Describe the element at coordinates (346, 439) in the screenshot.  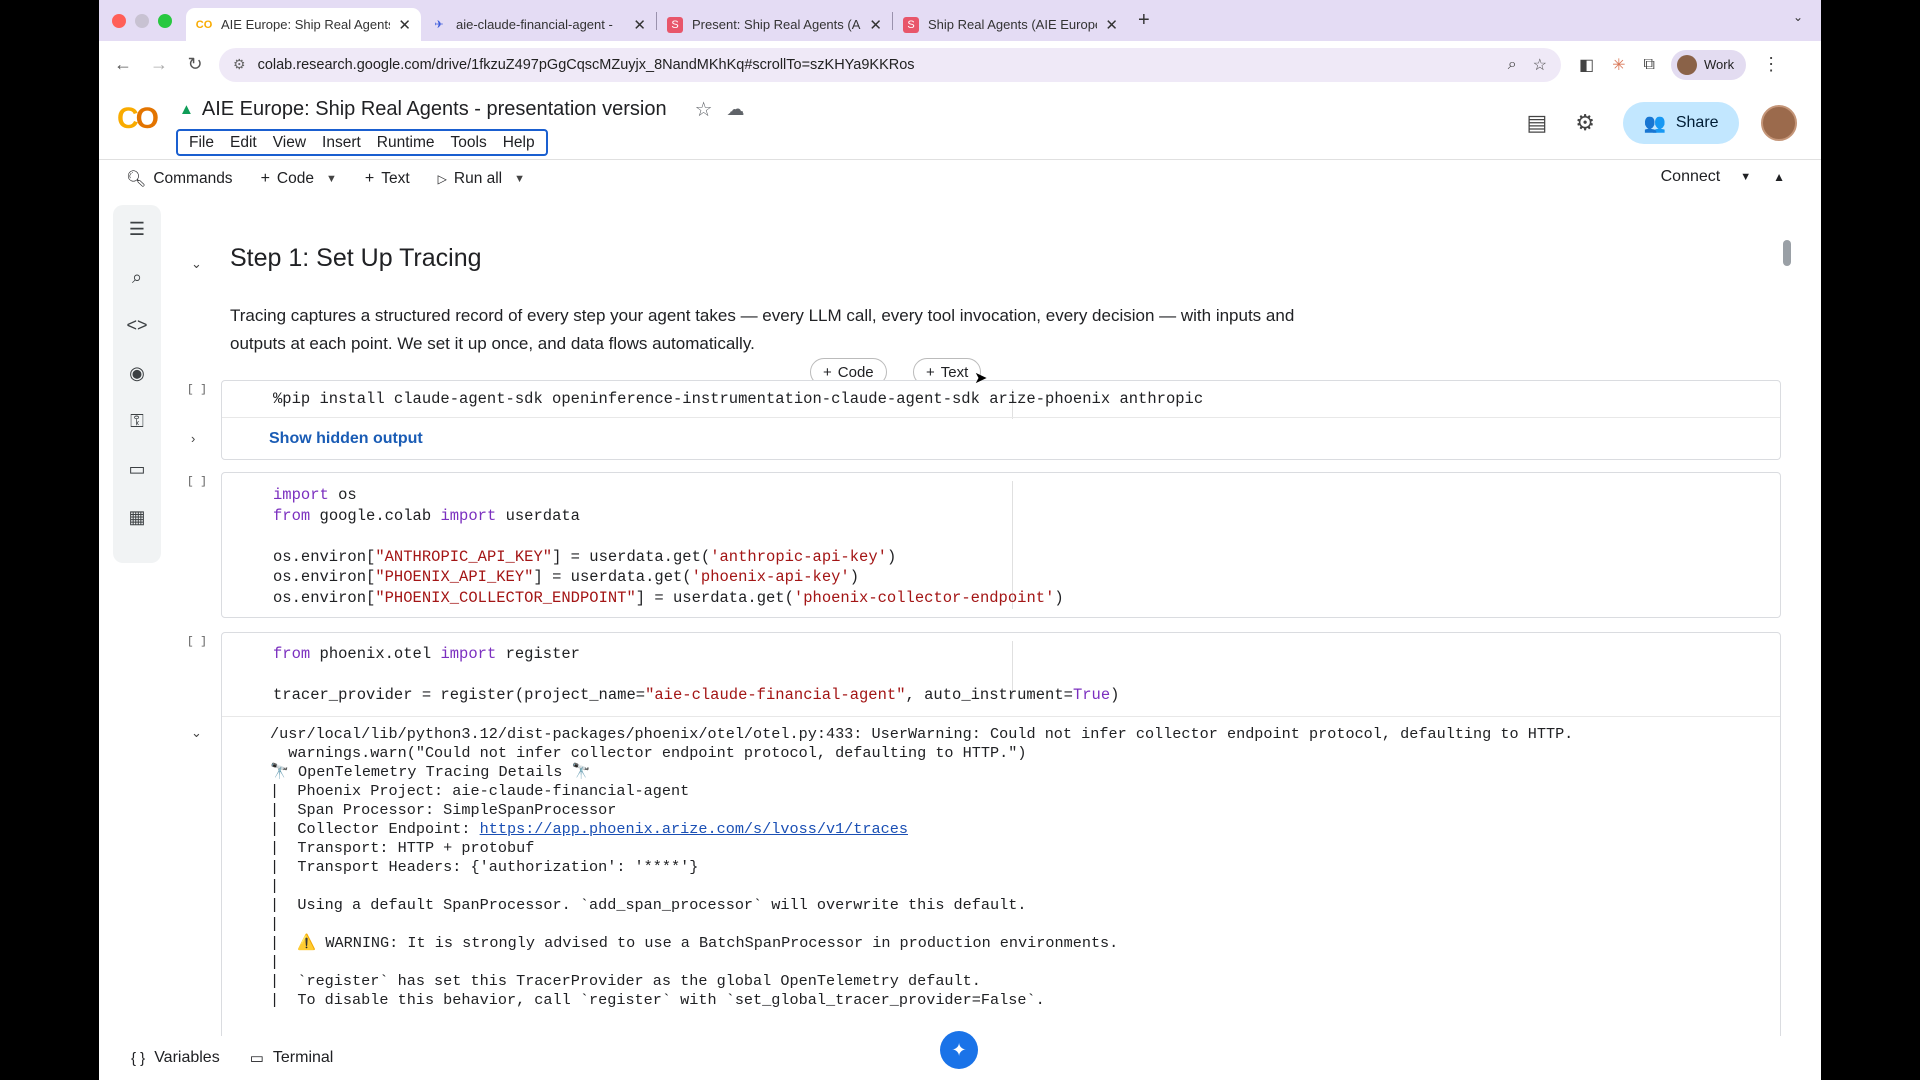
I see `show-hidden-output-link: Show hidden output` at that location.